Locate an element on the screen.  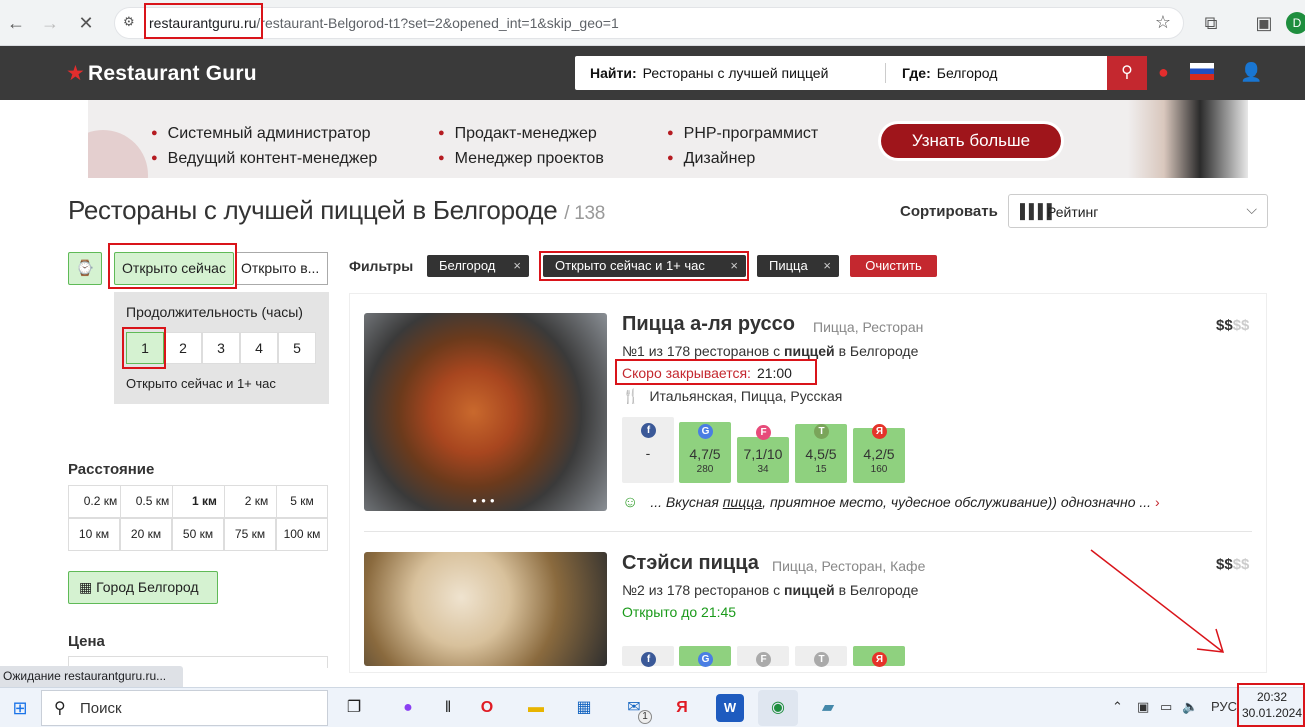
battery-icon: ▭ is located at coordinates (1166, 707).